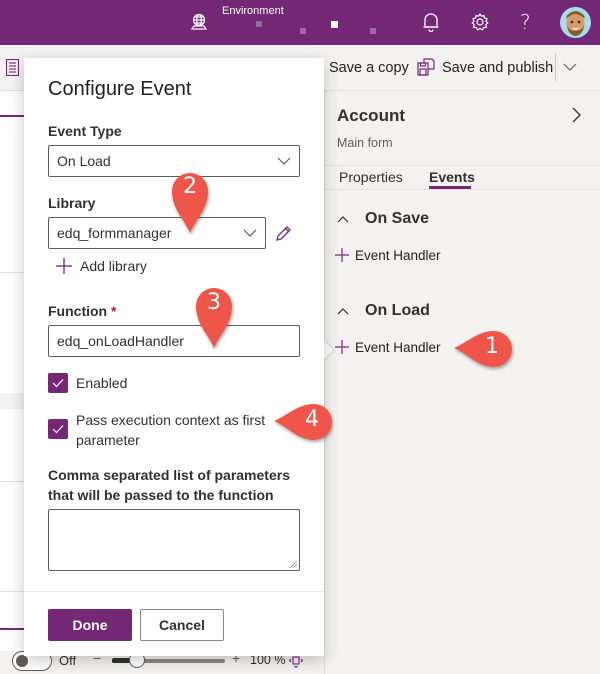 The image size is (600, 674). Describe the element at coordinates (169, 475) in the screenshot. I see `parameters-label-line1: Comma separated list of parameters` at that location.